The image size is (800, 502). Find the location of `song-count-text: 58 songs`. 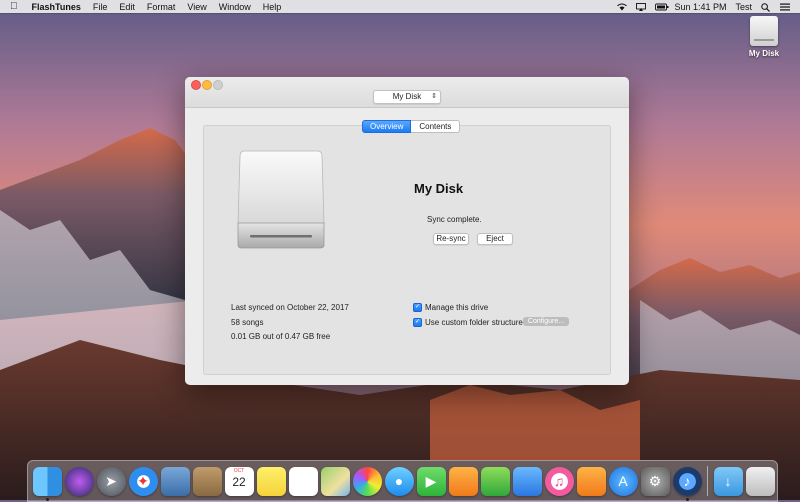

song-count-text: 58 songs is located at coordinates (247, 322).